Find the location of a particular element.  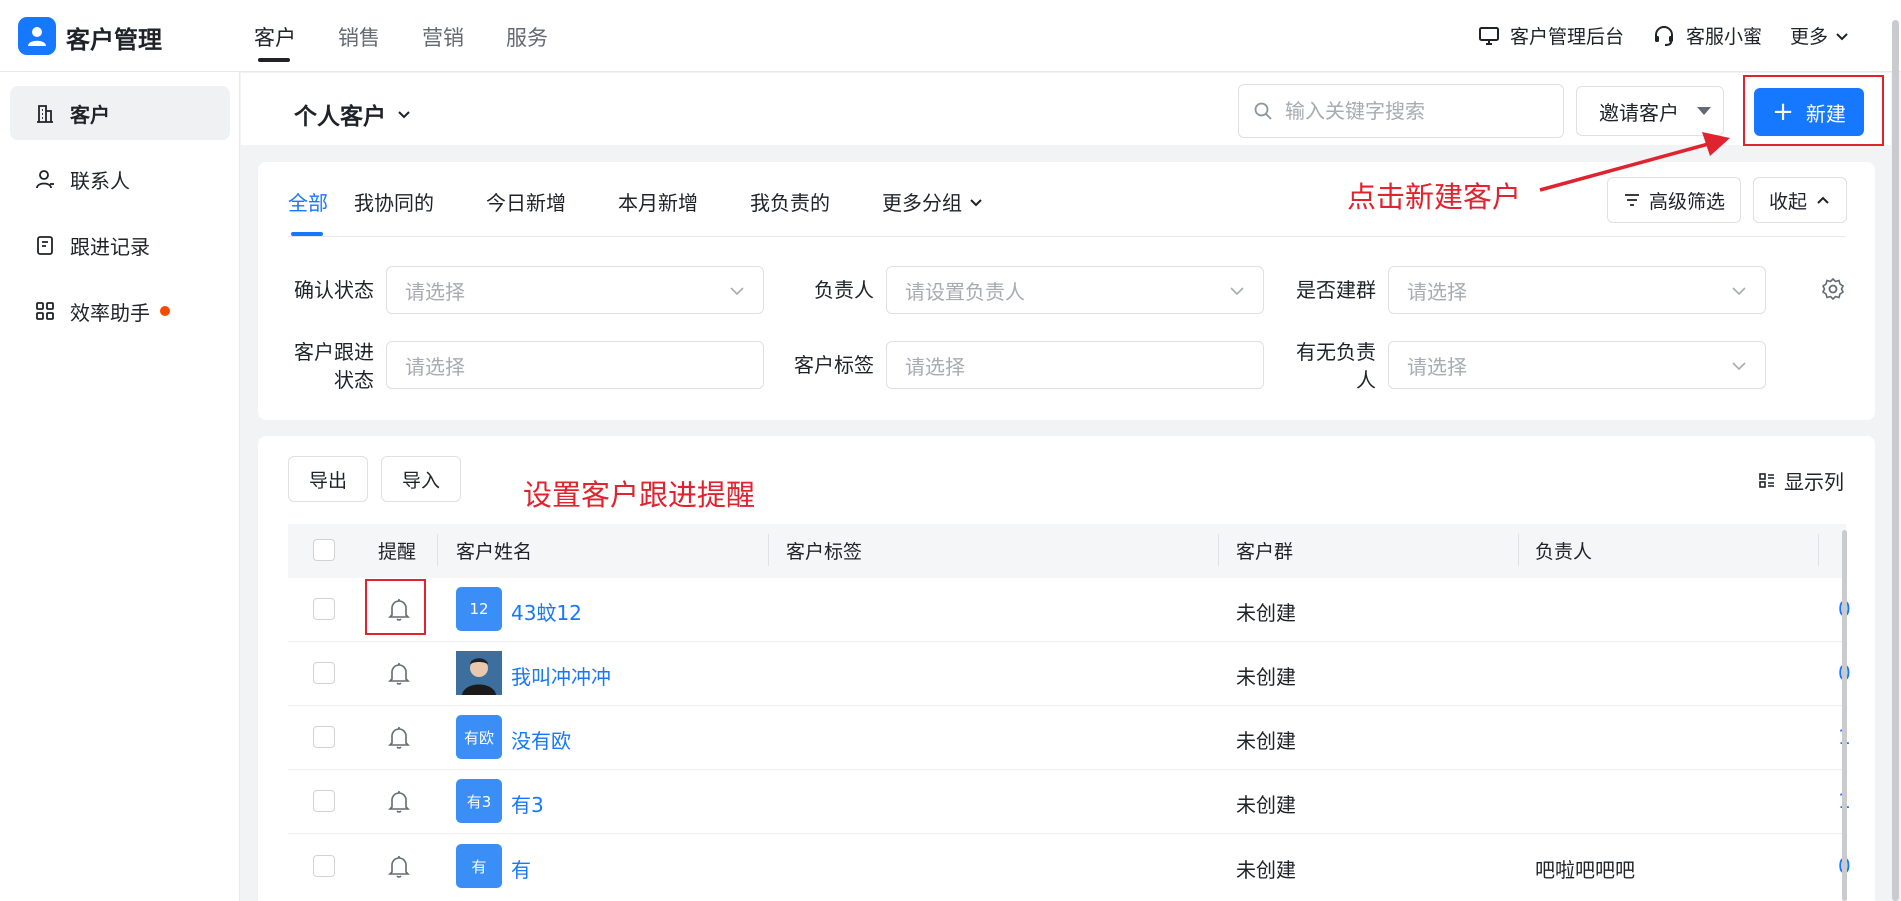

show-columns-button: 显示列 is located at coordinates (1801, 480).